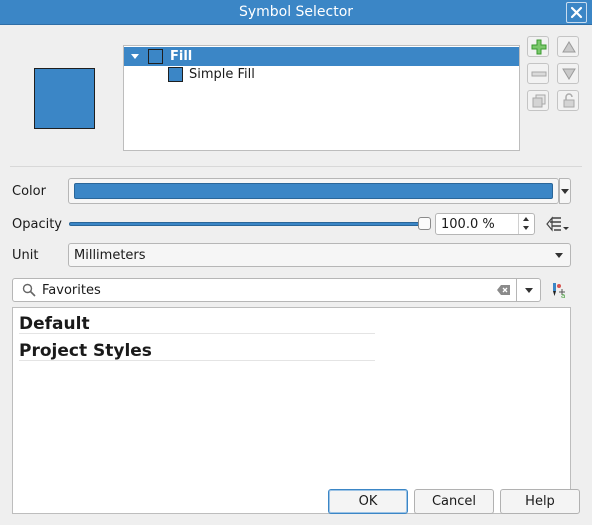 This screenshot has width=592, height=525. I want to click on unit-select: Millimeters, so click(319, 255).